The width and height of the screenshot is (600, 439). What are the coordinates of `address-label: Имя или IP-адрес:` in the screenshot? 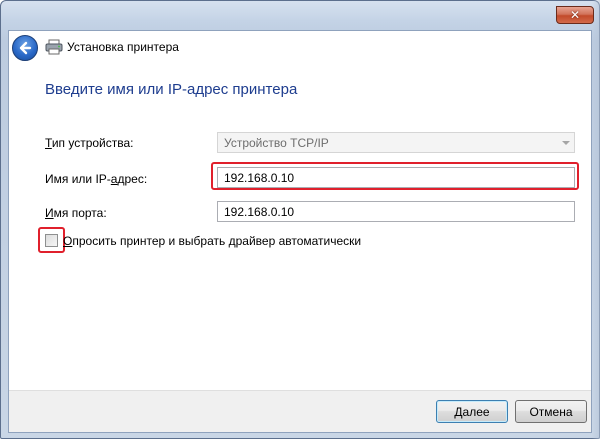 It's located at (96, 179).